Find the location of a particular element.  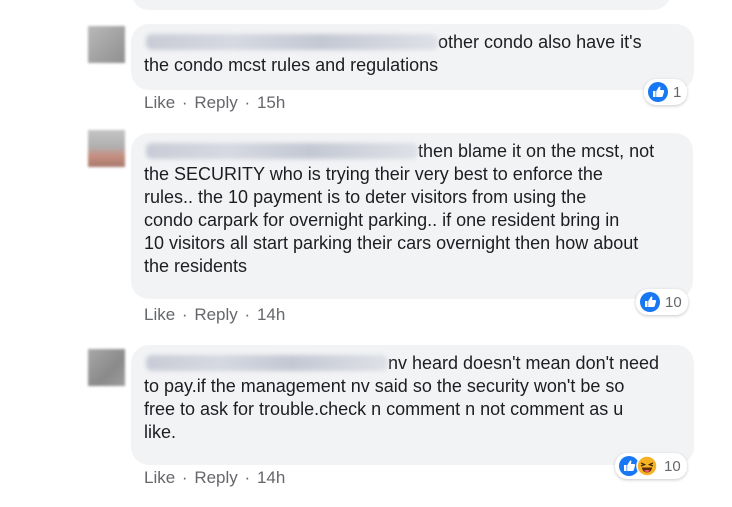

previous-comment-bubble-partial is located at coordinates (401, 5).